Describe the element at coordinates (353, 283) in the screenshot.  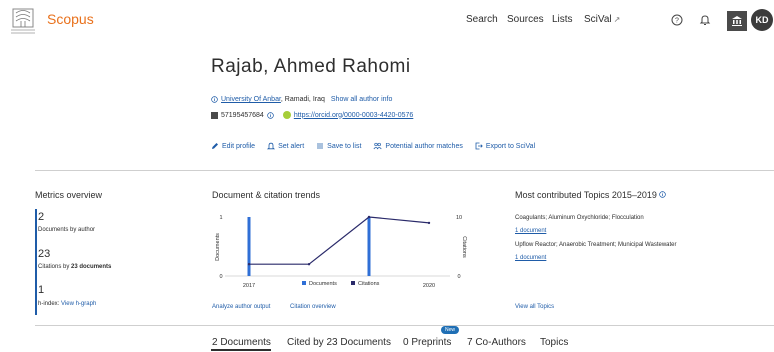
I see `legend-citations-swatch` at that location.